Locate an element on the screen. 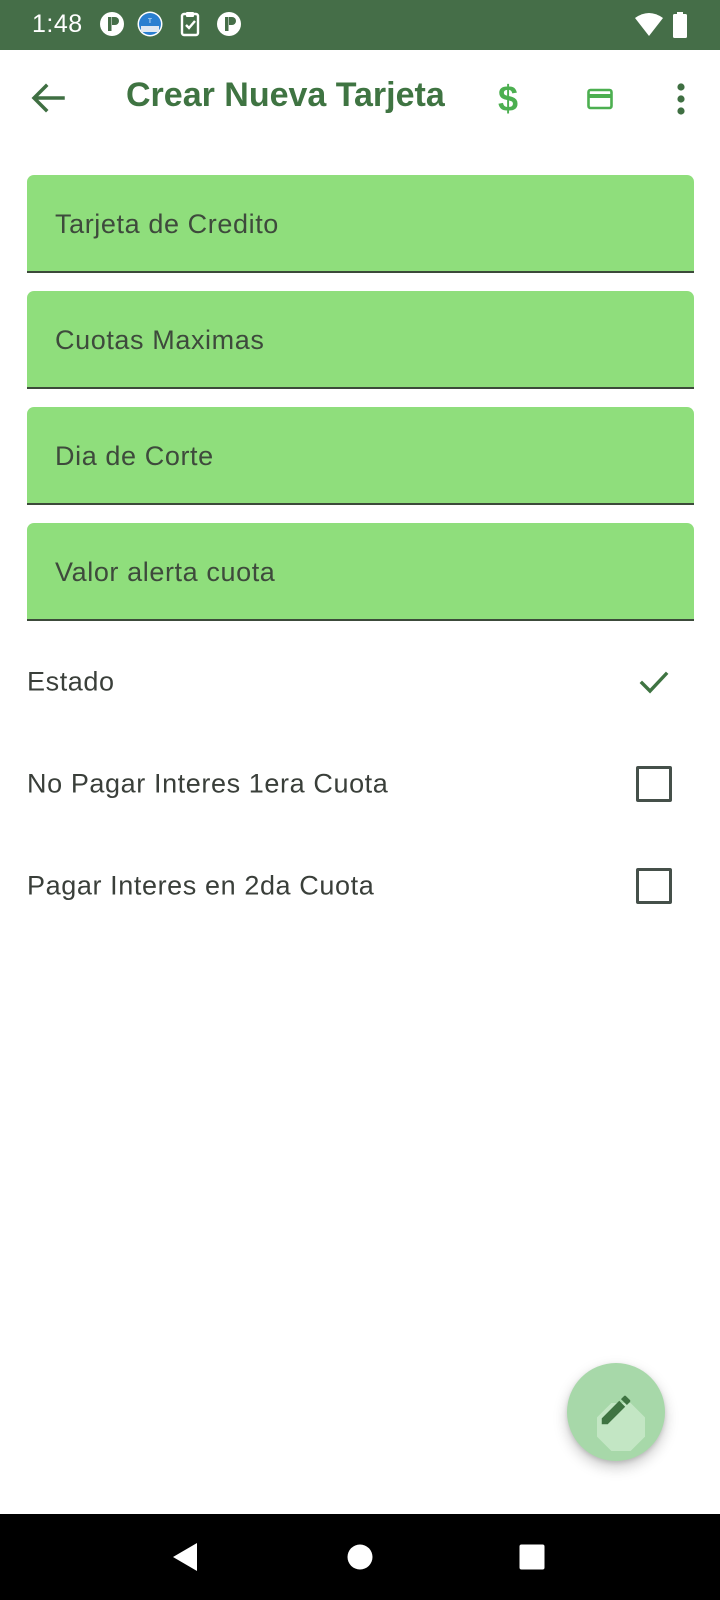 Image resolution: width=720 pixels, height=1600 pixels. status-time: 1:48 is located at coordinates (57, 24).